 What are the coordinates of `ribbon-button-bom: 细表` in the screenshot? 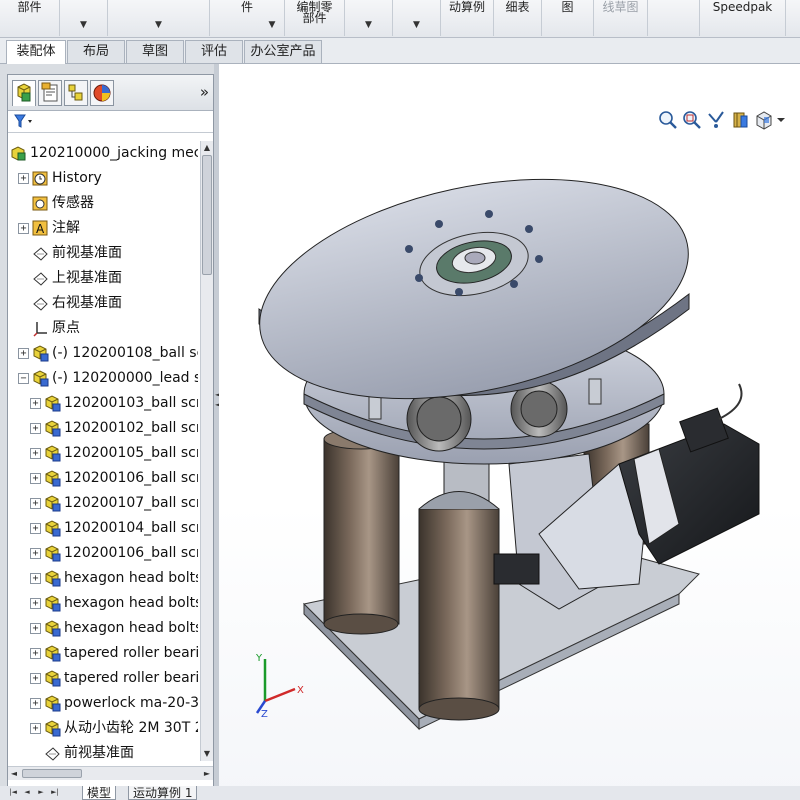 It's located at (518, 18).